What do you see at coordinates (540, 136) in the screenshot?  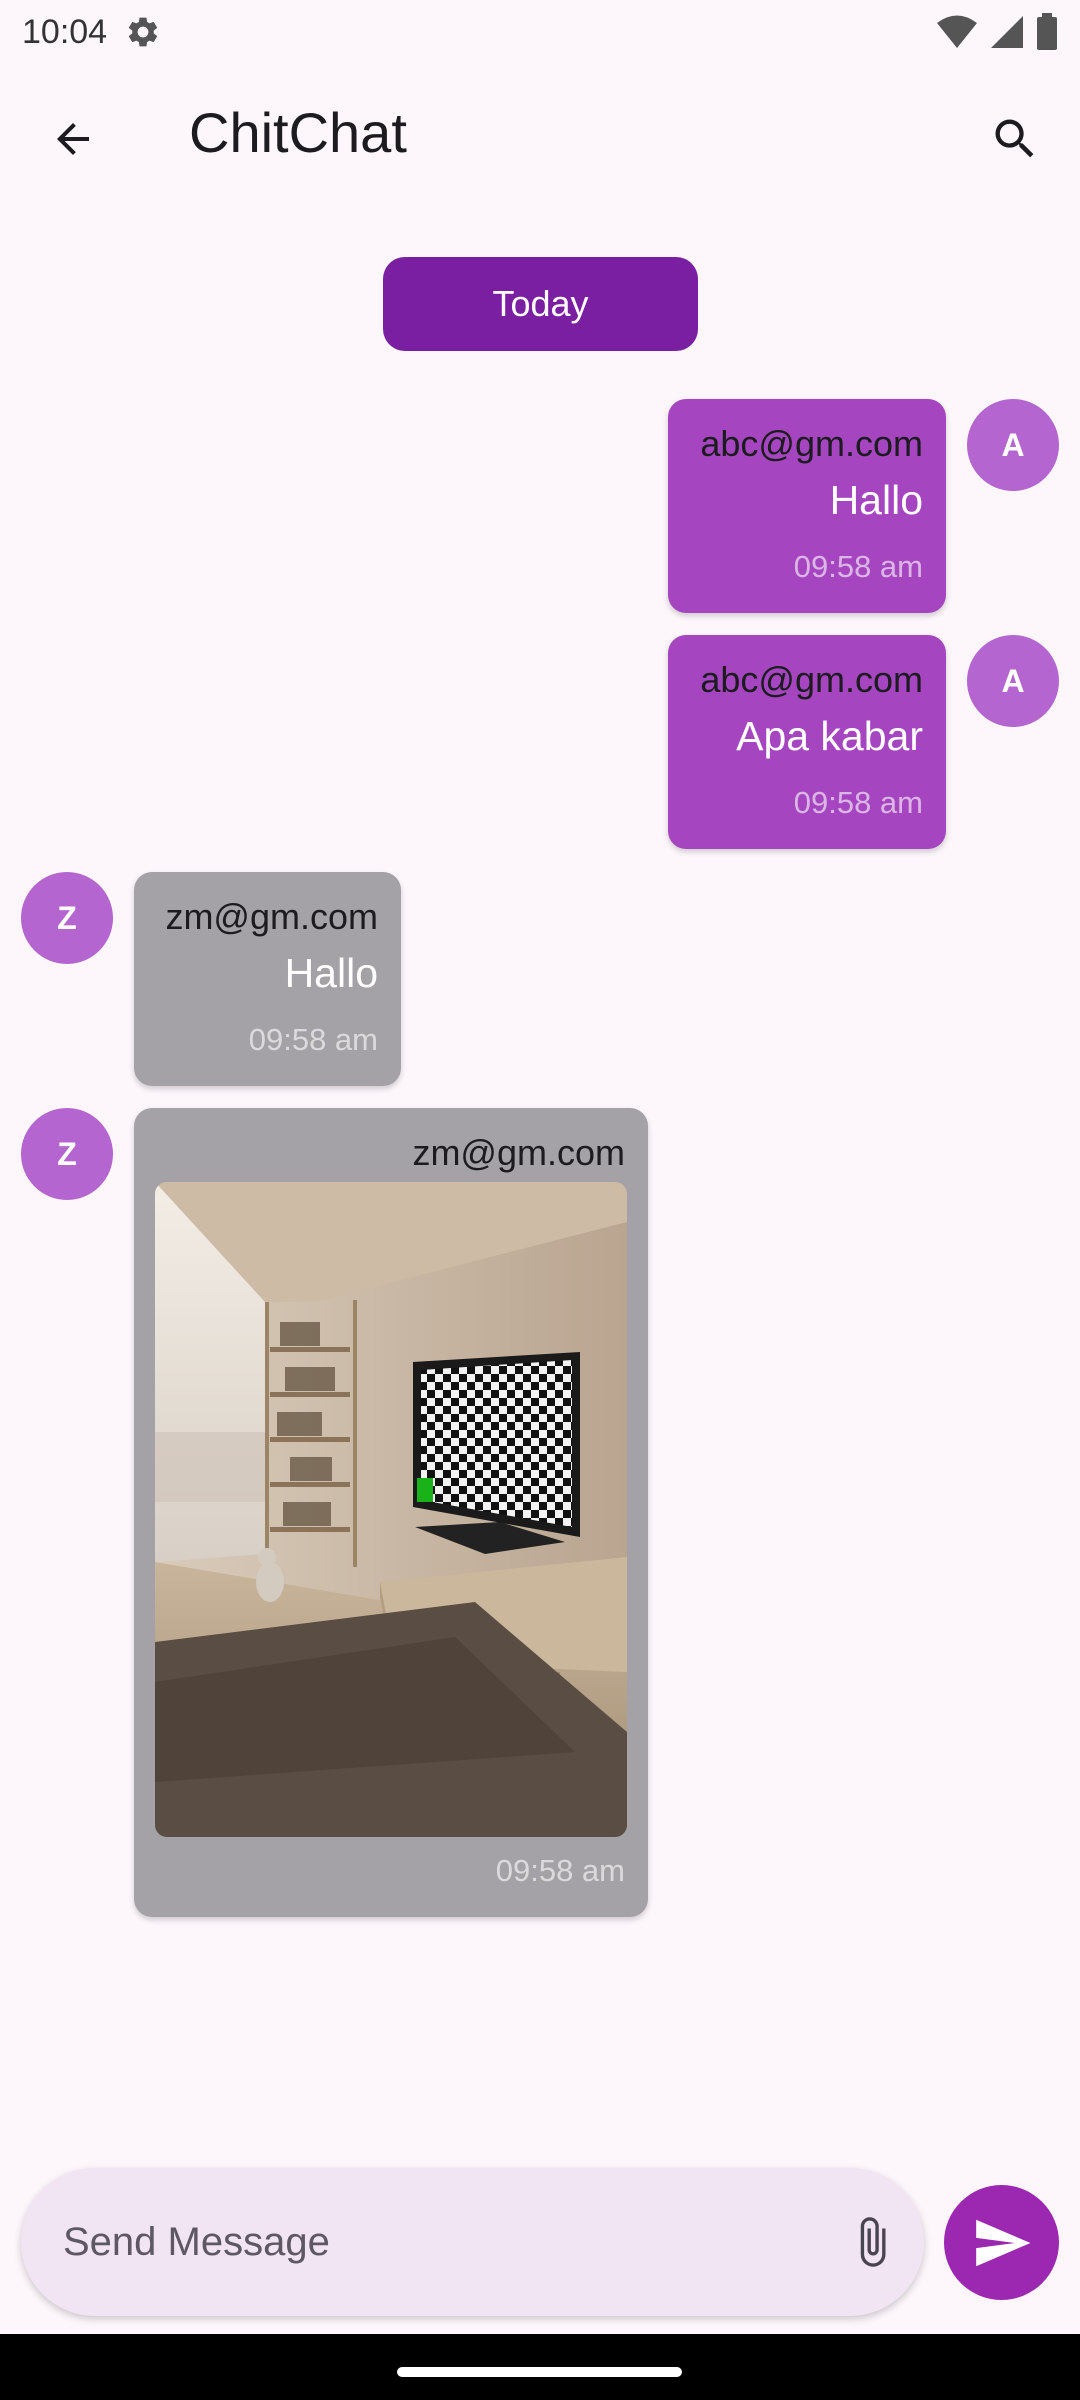 I see `app-bar: ChitChat` at bounding box center [540, 136].